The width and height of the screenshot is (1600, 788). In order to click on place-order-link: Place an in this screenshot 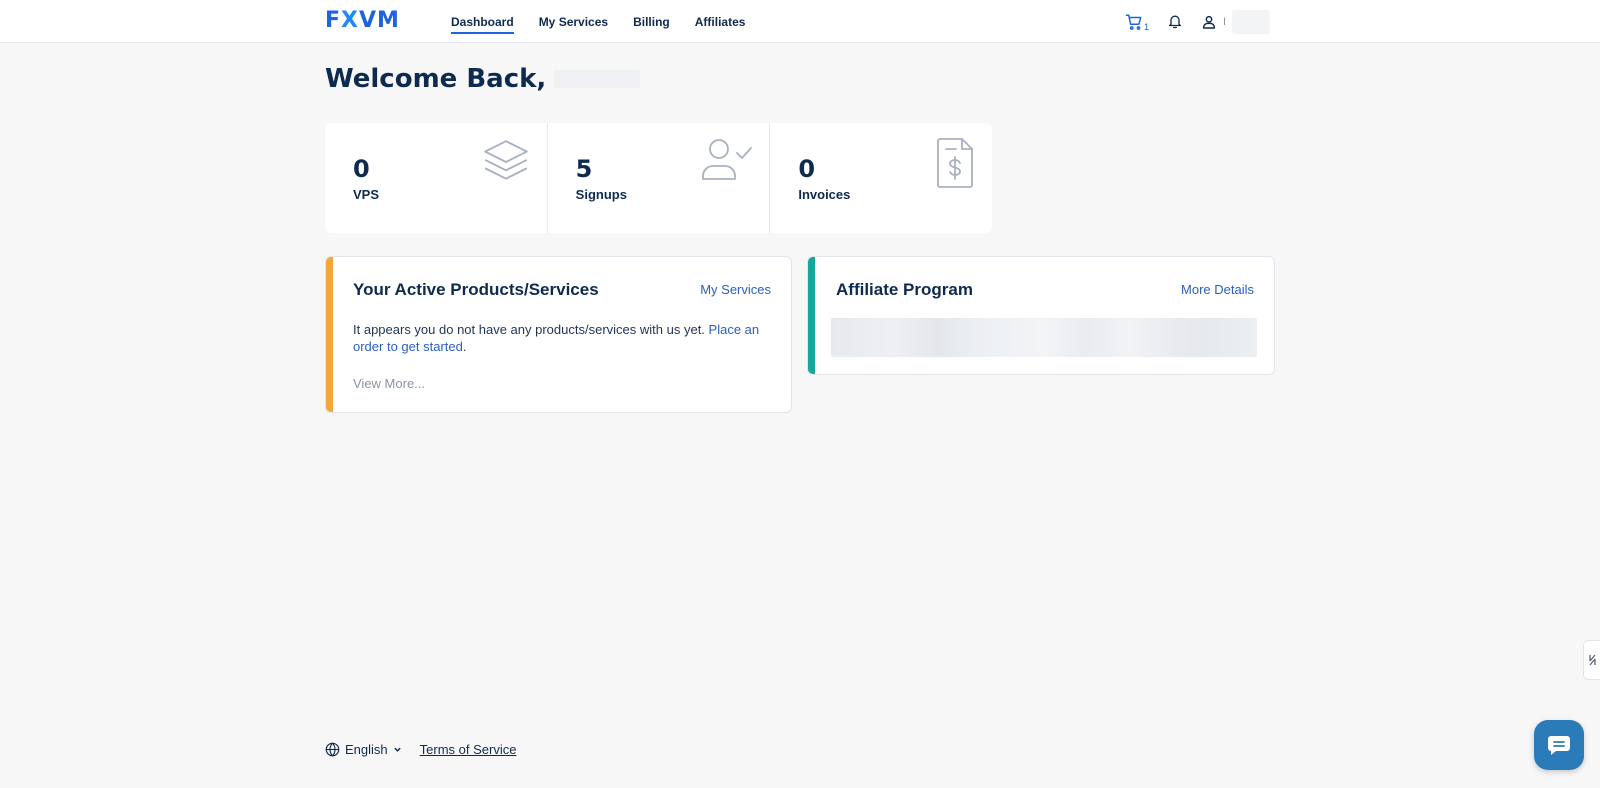, I will do `click(734, 329)`.